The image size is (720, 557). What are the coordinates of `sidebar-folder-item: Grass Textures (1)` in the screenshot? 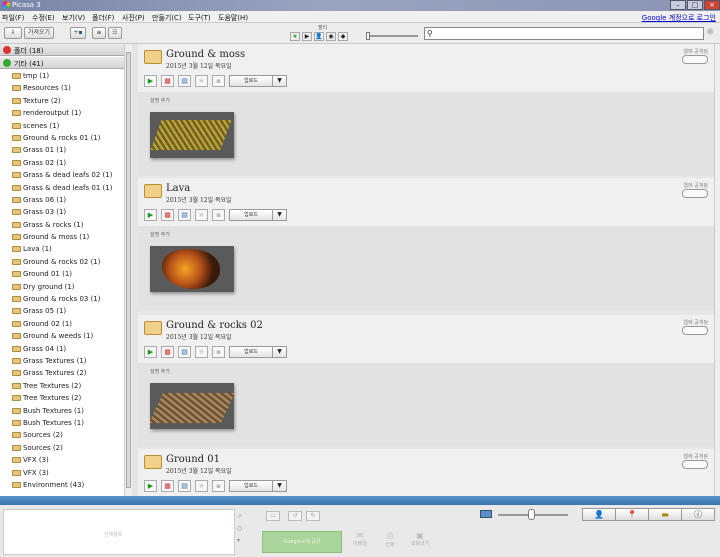 It's located at (62, 361).